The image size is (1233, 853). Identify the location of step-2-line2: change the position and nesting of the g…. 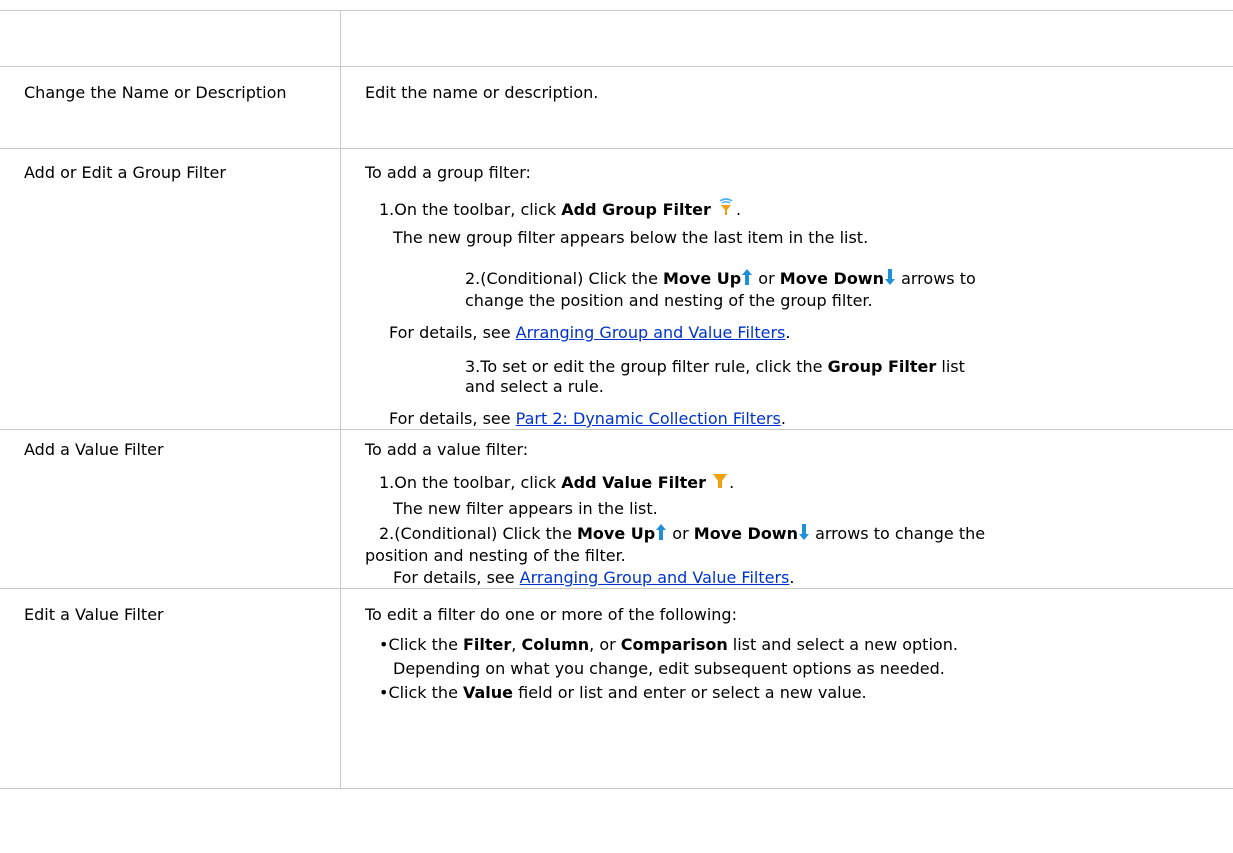
(669, 300).